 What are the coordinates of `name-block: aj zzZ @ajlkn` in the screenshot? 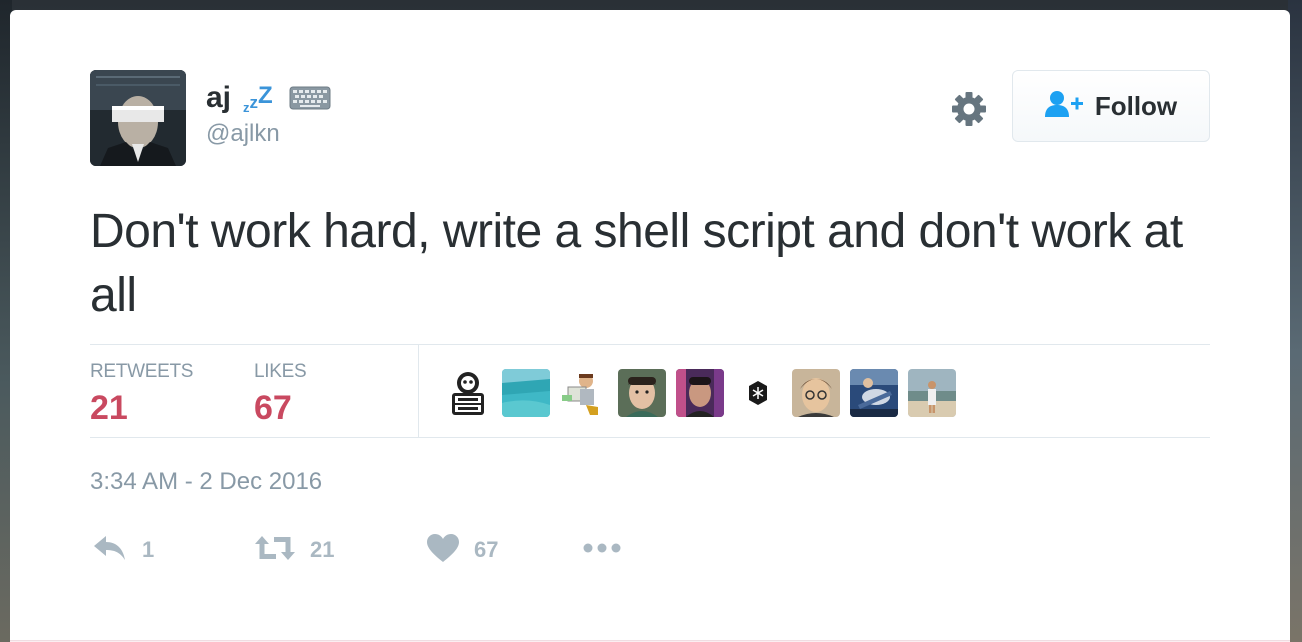 It's located at (268, 113).